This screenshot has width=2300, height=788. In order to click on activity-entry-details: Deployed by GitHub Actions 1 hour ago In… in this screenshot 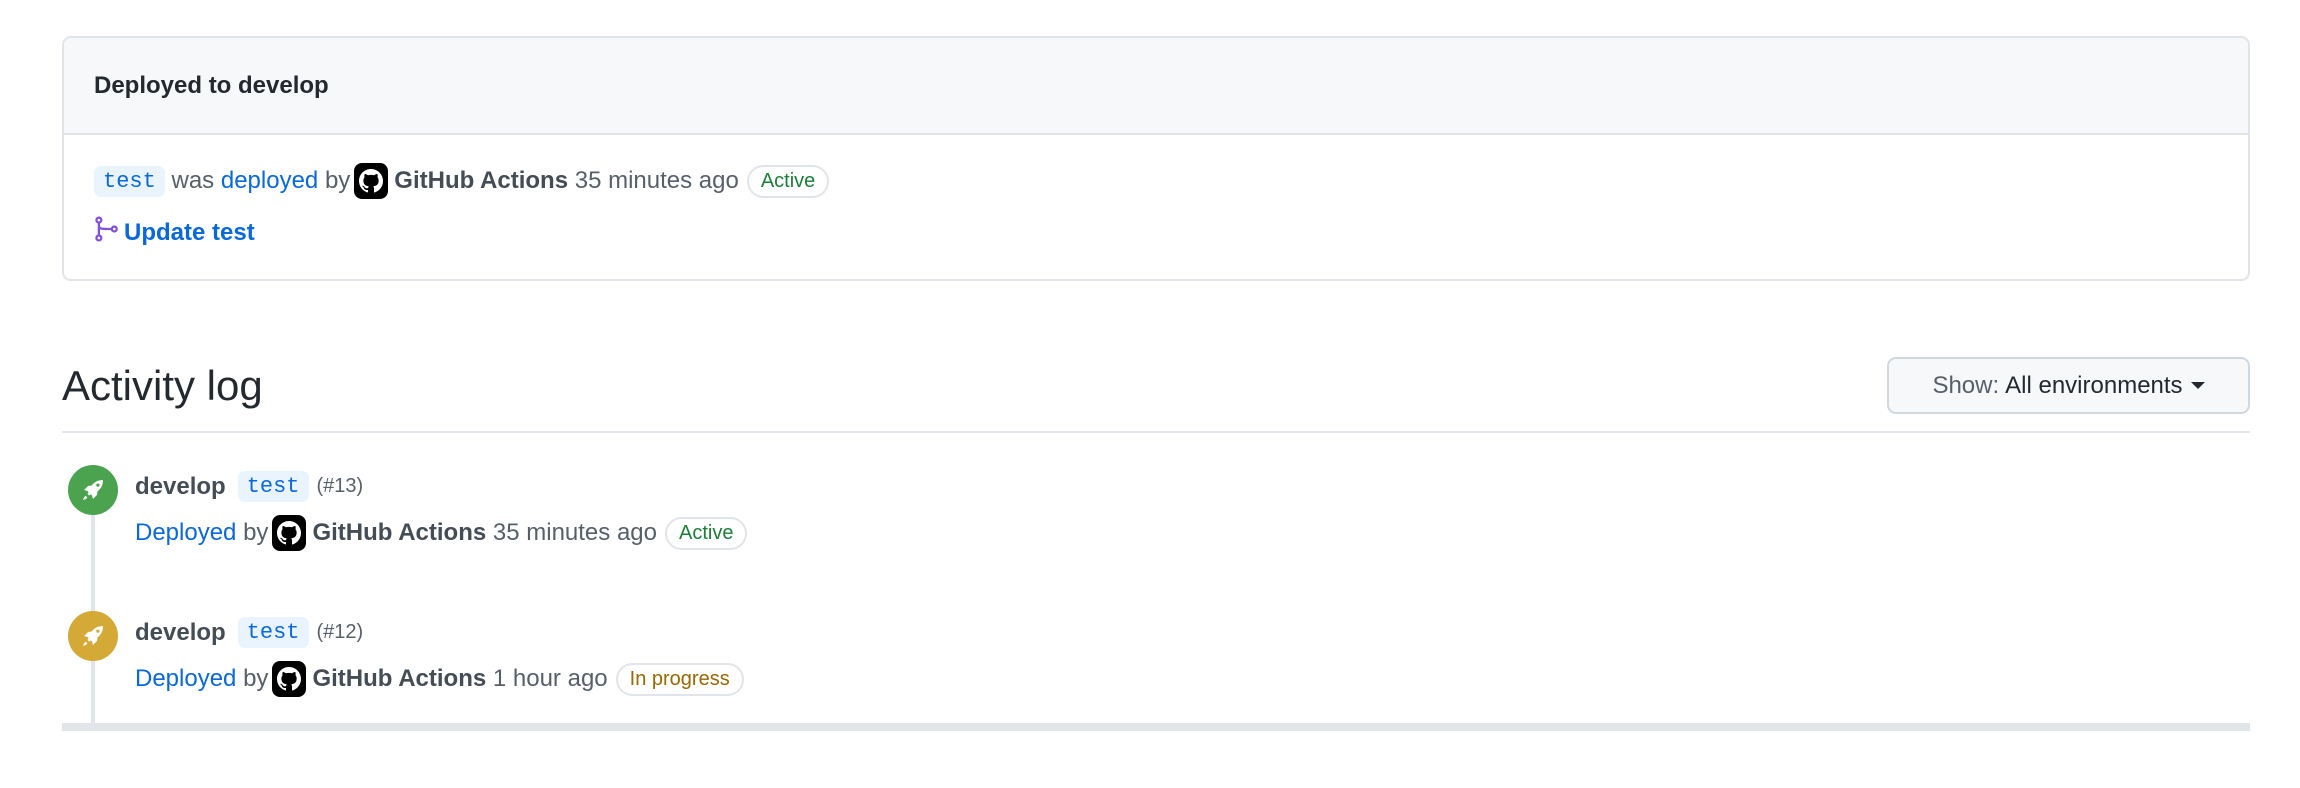, I will do `click(439, 679)`.